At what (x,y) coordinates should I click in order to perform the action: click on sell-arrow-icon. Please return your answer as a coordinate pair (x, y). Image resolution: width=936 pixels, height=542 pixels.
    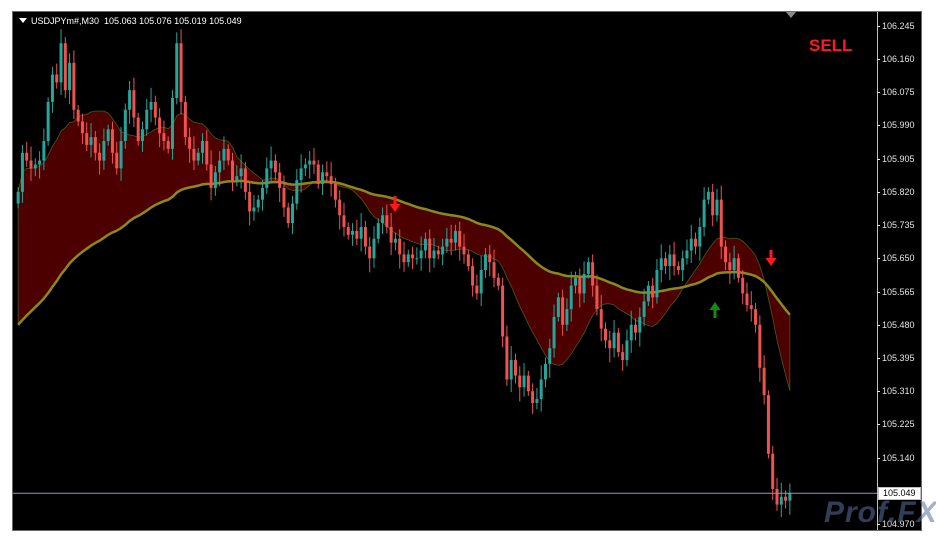
    Looking at the image, I should click on (771, 258).